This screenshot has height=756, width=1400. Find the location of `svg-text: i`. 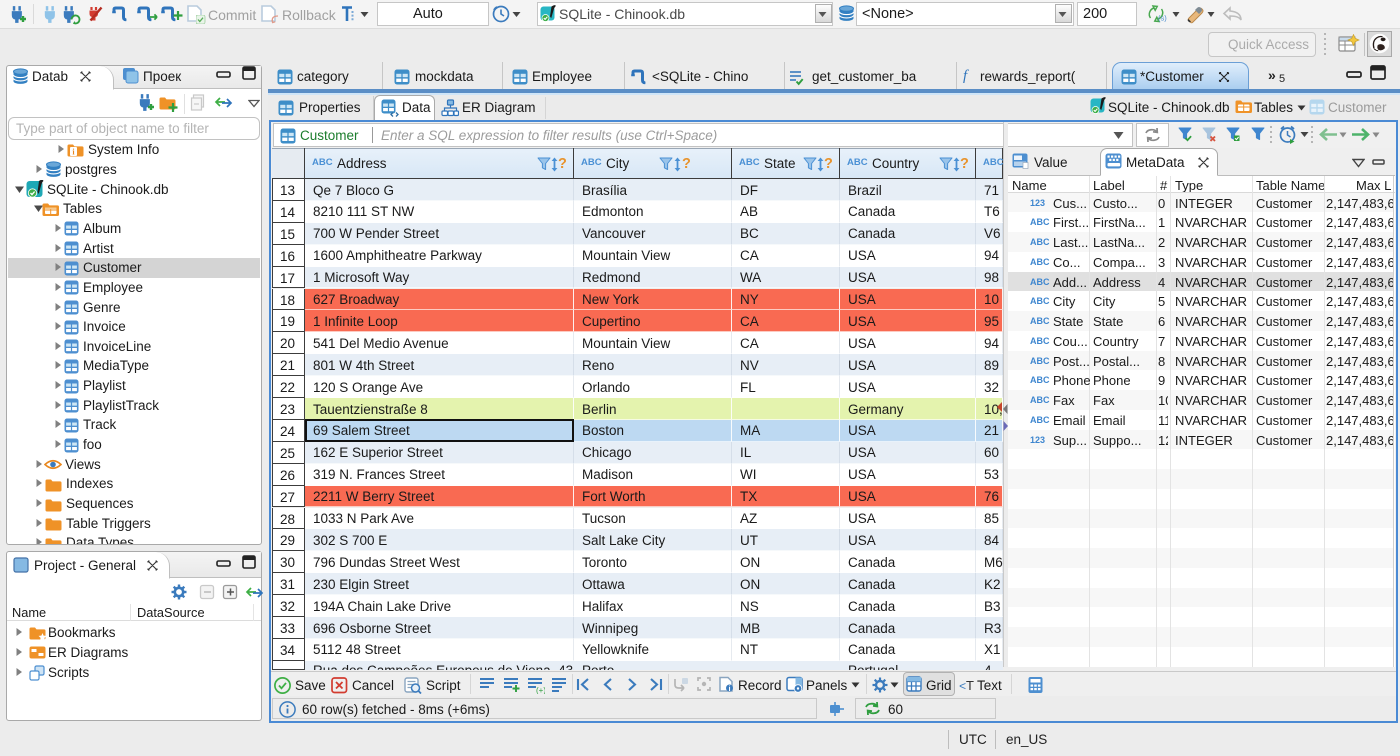

svg-text: i is located at coordinates (729, 687).